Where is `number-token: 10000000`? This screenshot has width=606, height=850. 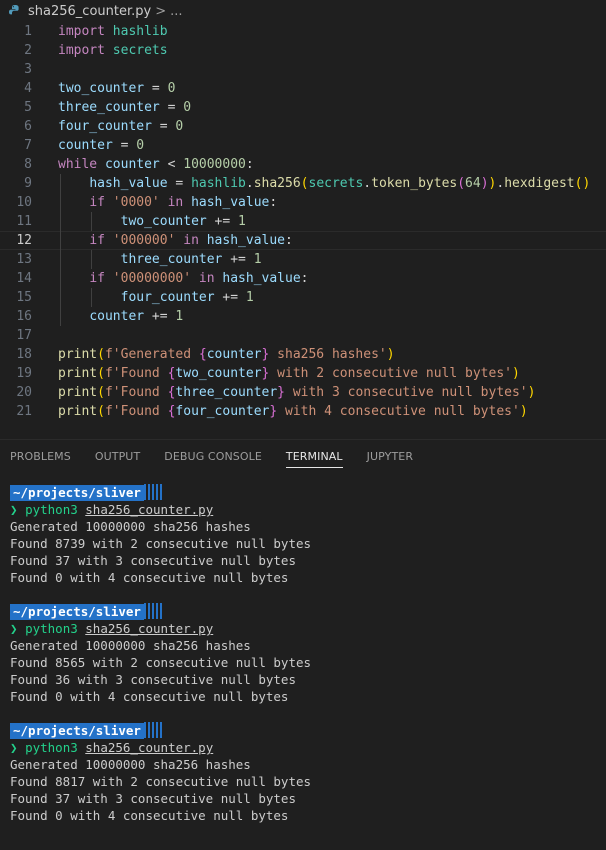
number-token: 10000000 is located at coordinates (214, 164).